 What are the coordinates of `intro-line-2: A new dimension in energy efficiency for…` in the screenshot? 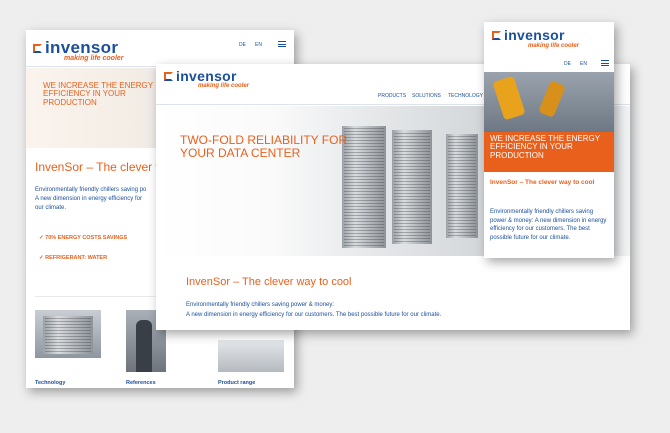 It's located at (314, 315).